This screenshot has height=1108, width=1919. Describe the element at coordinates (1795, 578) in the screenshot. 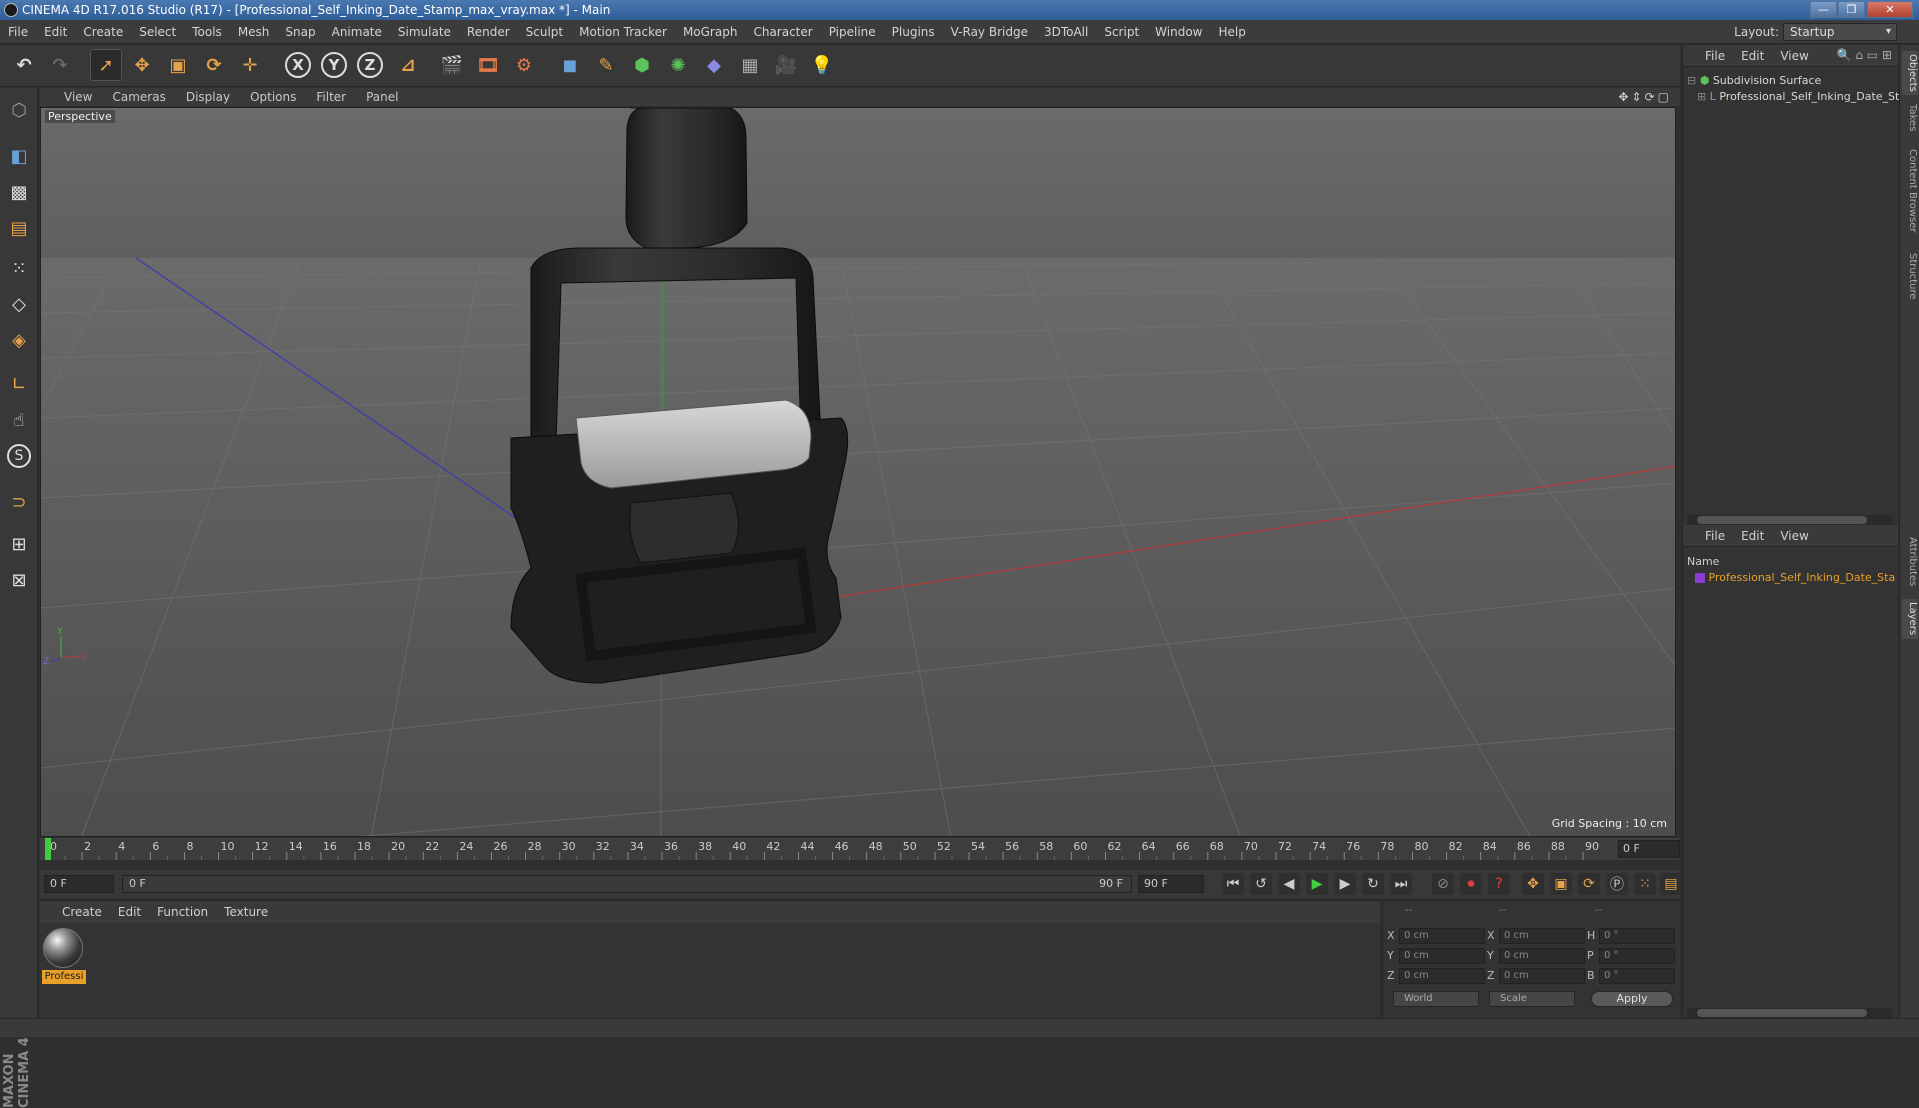

I see `layer-item: Professional_Self_Inking_Date_Sta` at that location.